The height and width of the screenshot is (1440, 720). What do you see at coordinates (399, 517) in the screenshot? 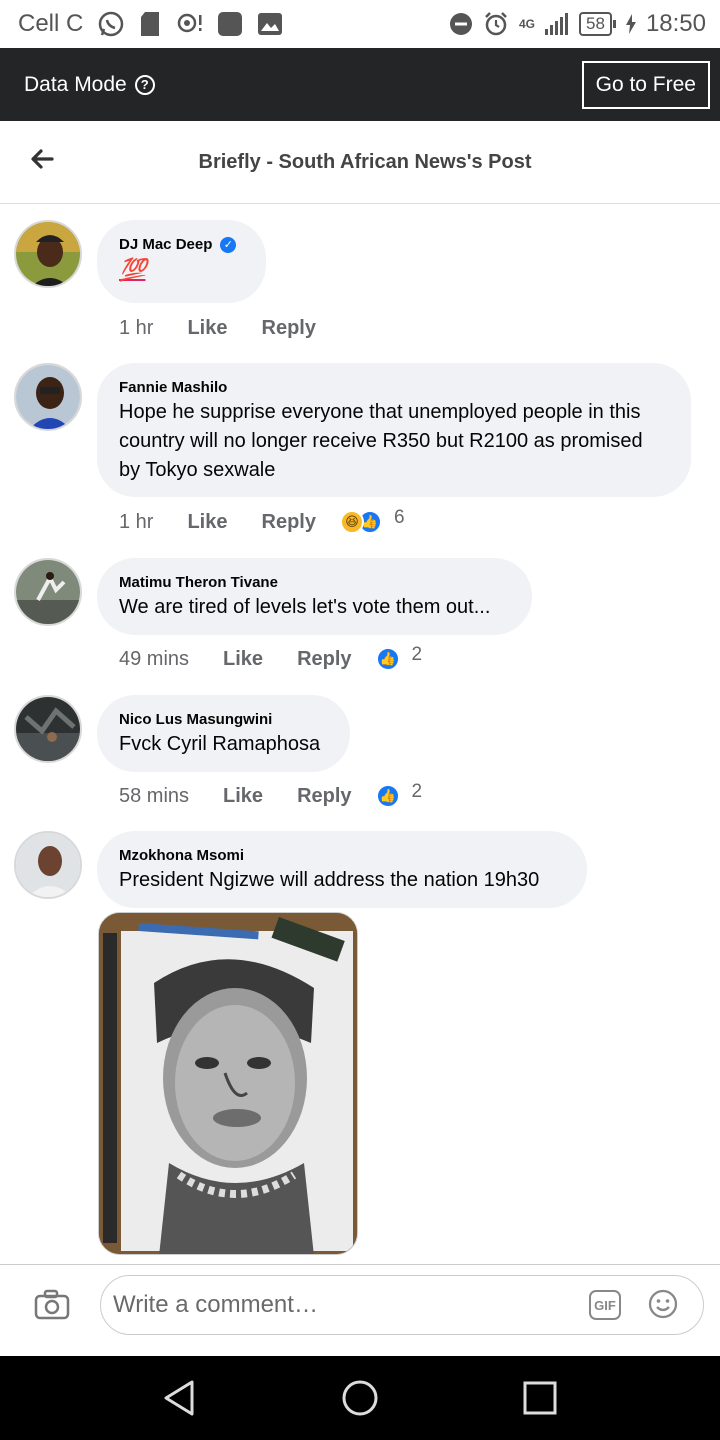
I see `reaction-count: 6` at bounding box center [399, 517].